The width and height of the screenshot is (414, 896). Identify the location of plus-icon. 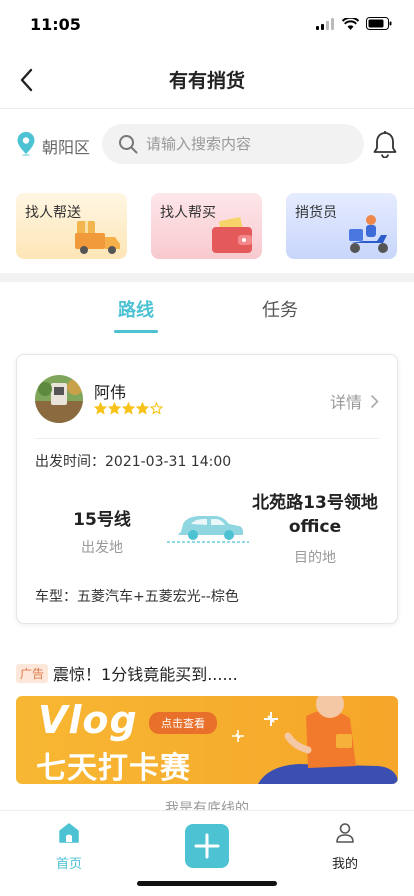
(207, 846).